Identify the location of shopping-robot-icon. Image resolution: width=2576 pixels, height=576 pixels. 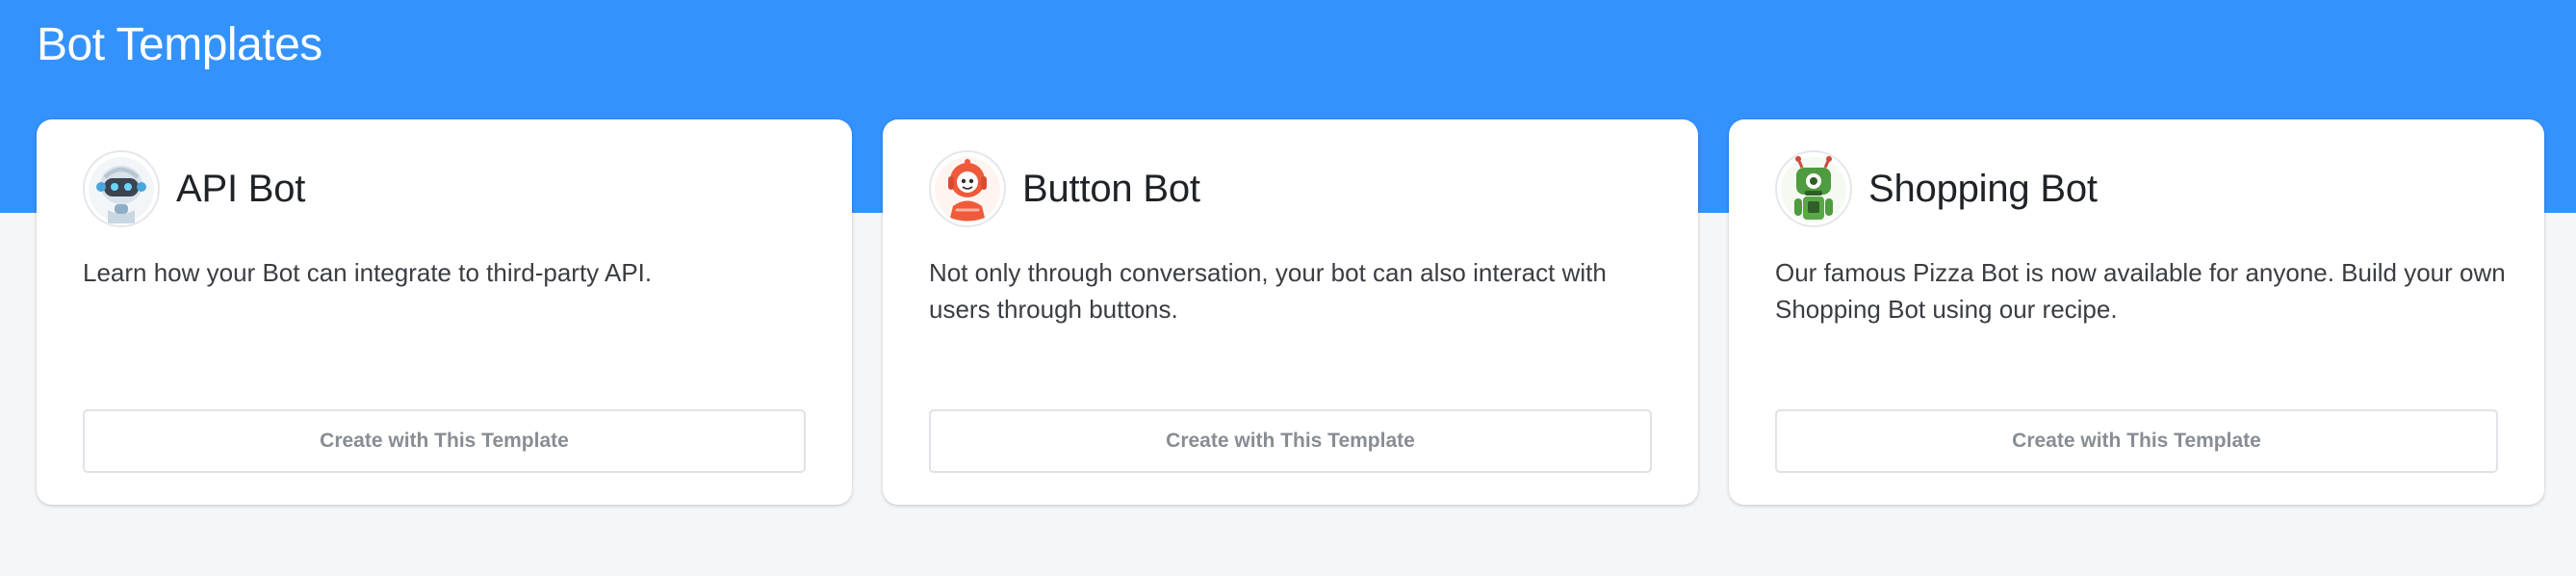
(1814, 189).